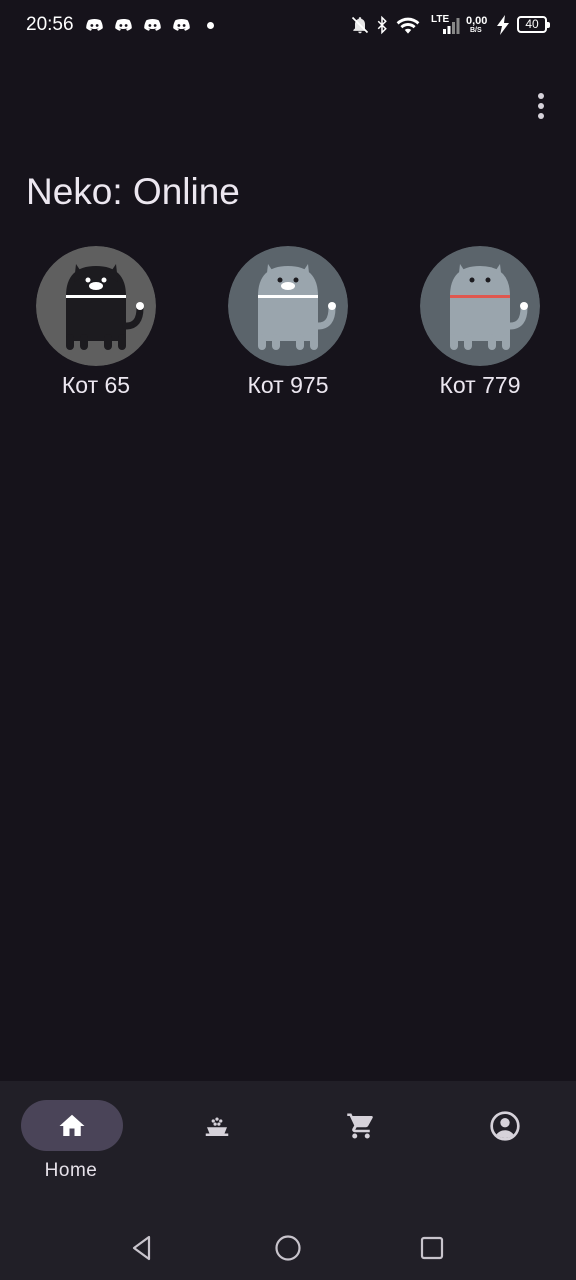 The image size is (576, 1280). I want to click on nav-item-home: Home, so click(71, 1145).